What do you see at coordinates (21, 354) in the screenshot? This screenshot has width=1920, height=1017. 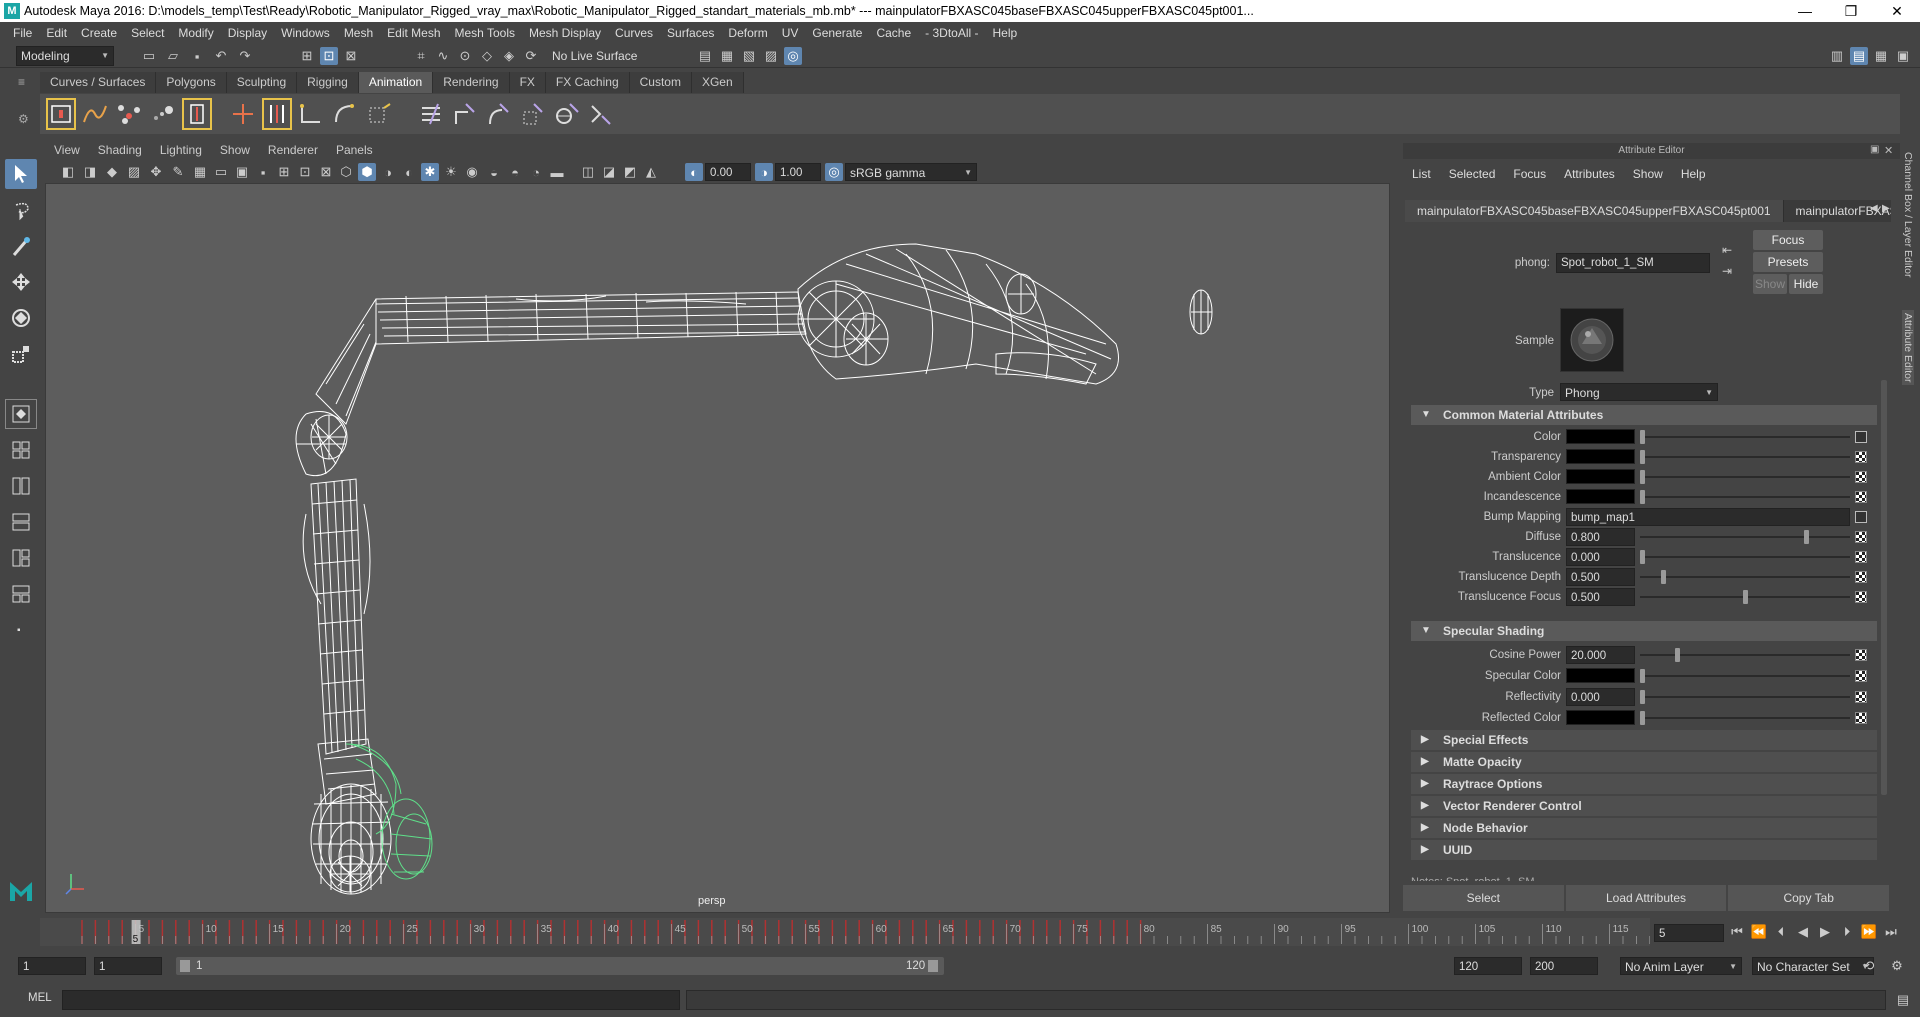 I see `scale-tool-icon` at bounding box center [21, 354].